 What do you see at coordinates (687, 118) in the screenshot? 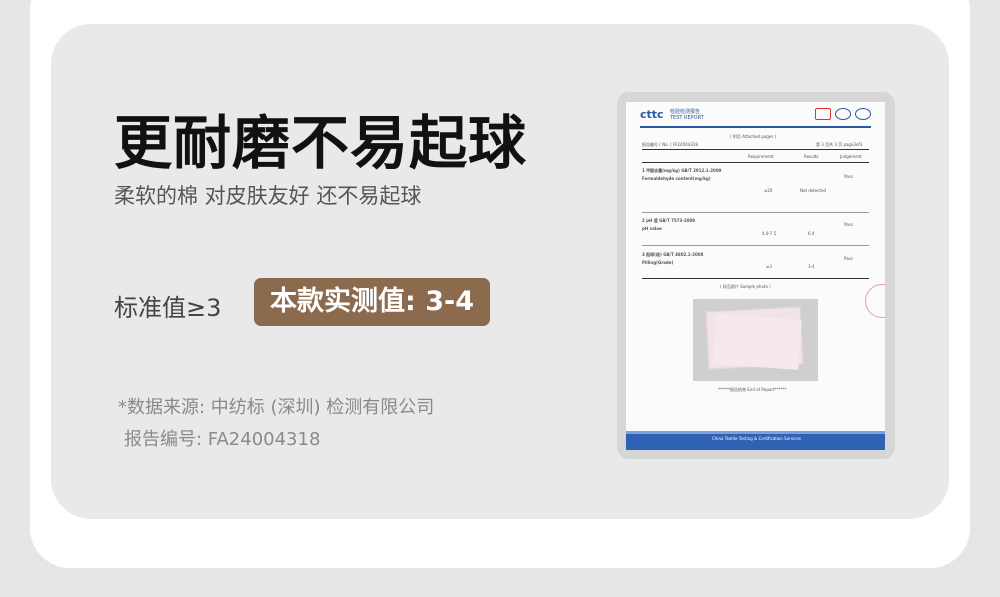
I see `report-logo-en: TEST REPORT` at bounding box center [687, 118].